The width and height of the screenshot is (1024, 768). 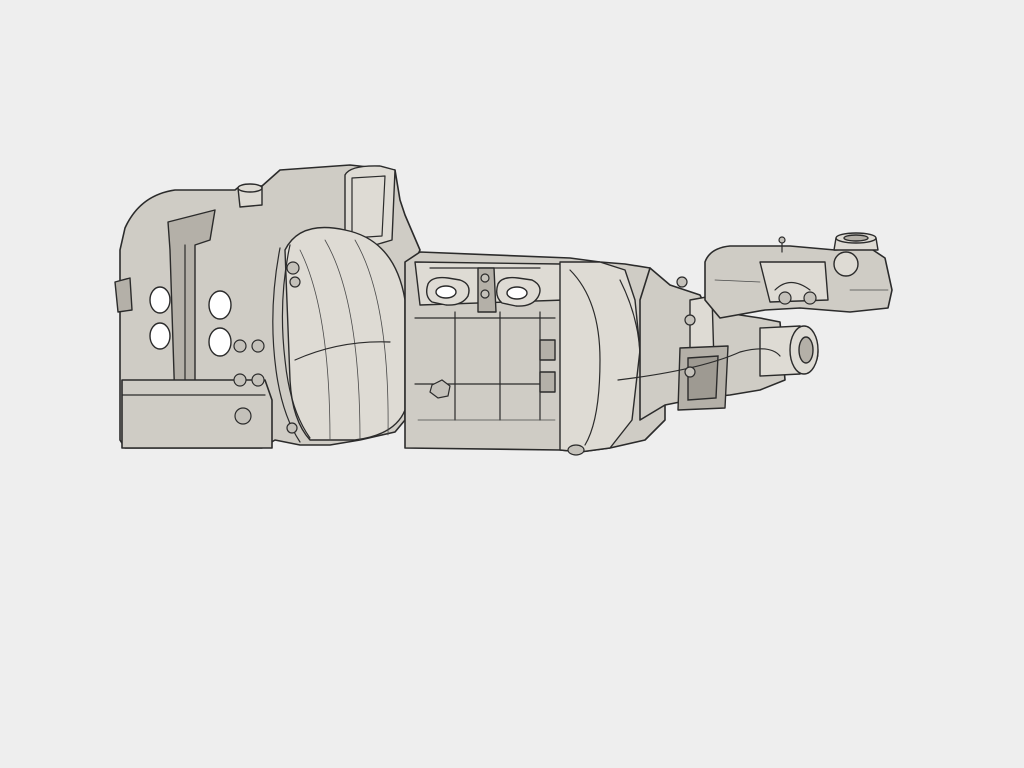 What do you see at coordinates (798, 275) in the screenshot?
I see `rear-cover` at bounding box center [798, 275].